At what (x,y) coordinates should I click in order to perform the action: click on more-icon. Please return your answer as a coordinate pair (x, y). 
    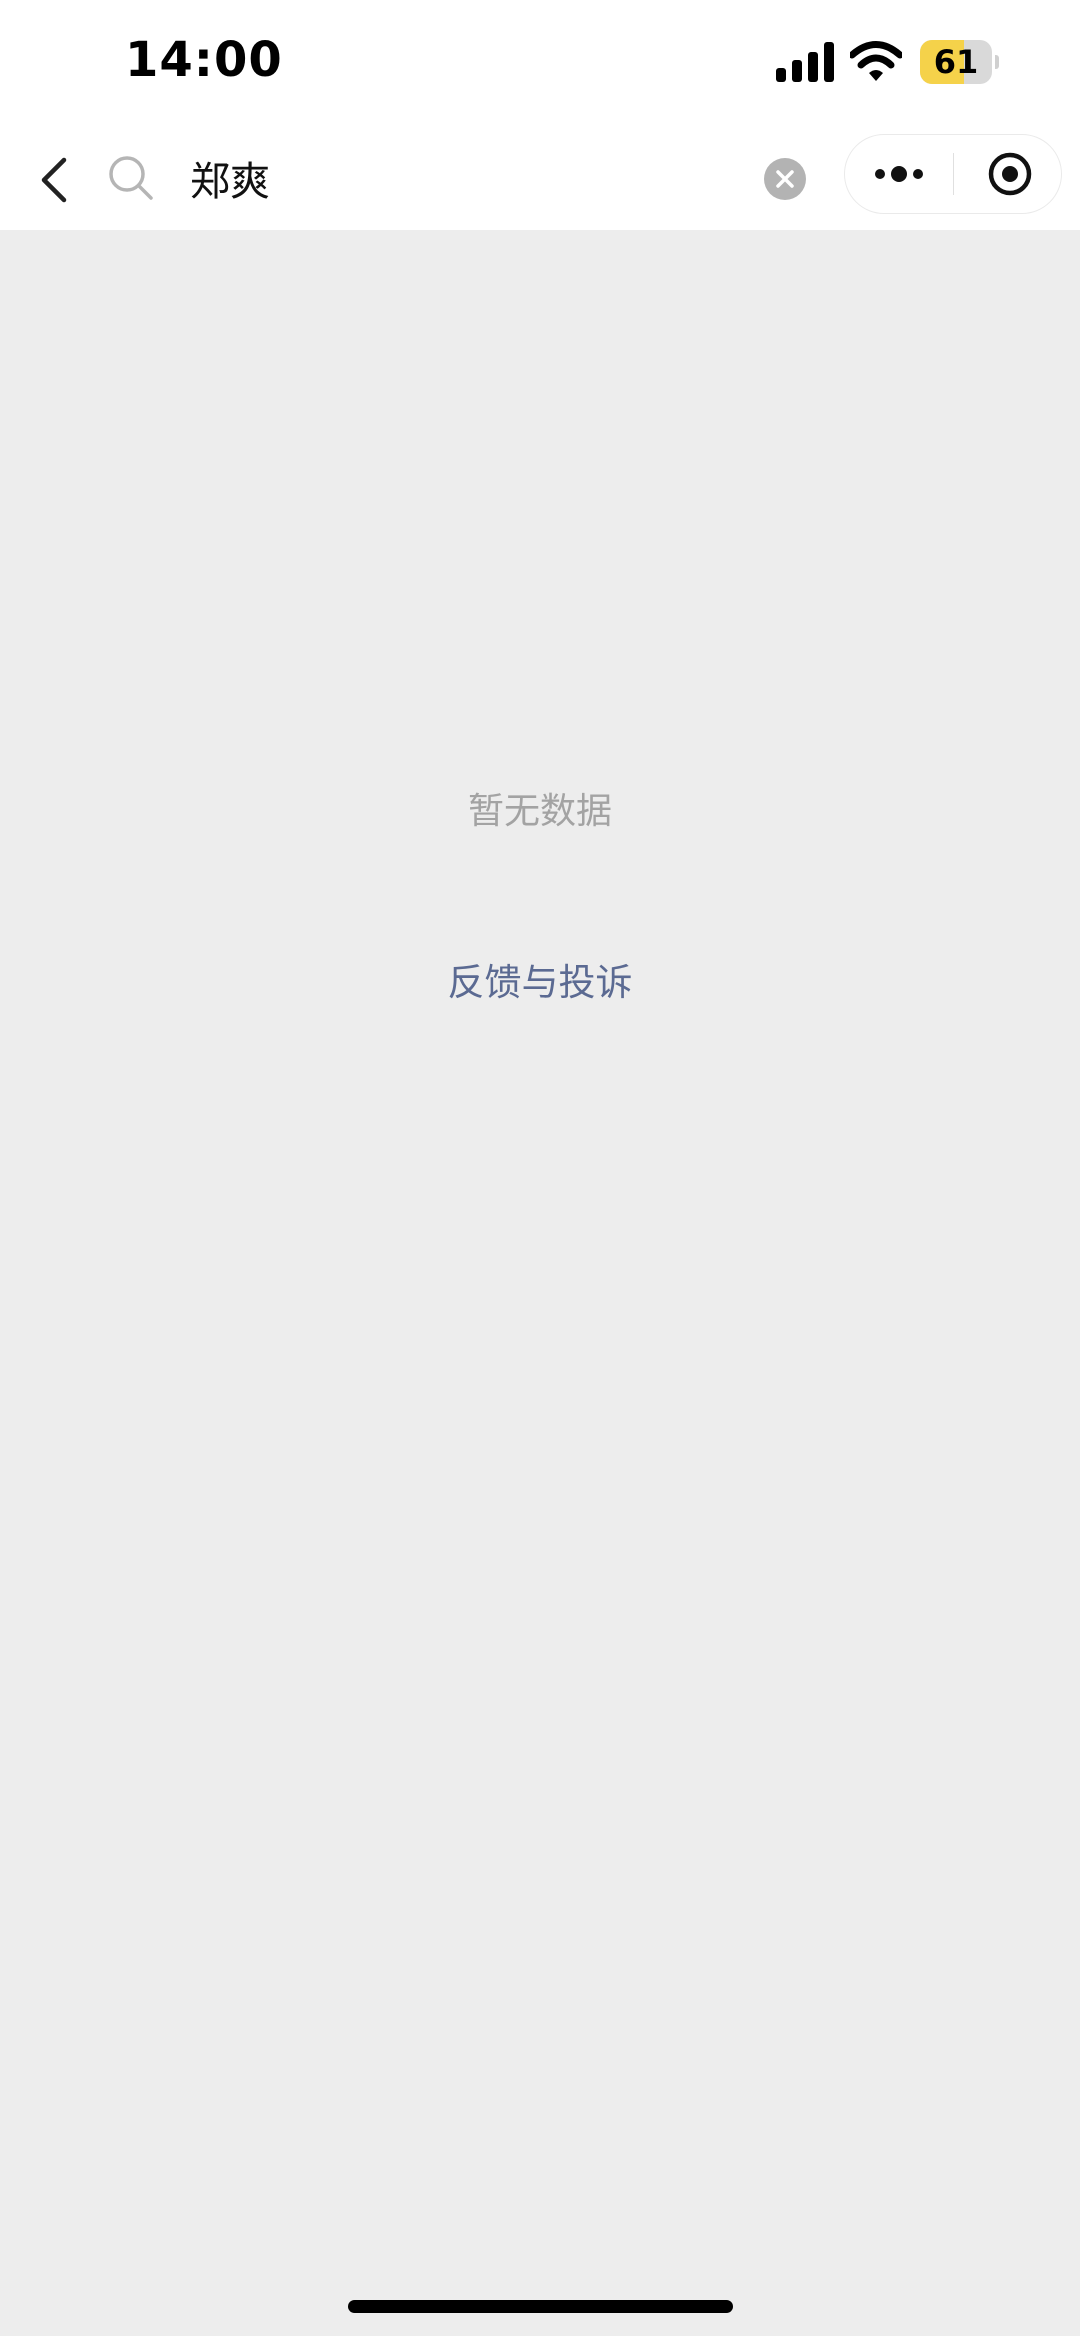
    Looking at the image, I should click on (899, 174).